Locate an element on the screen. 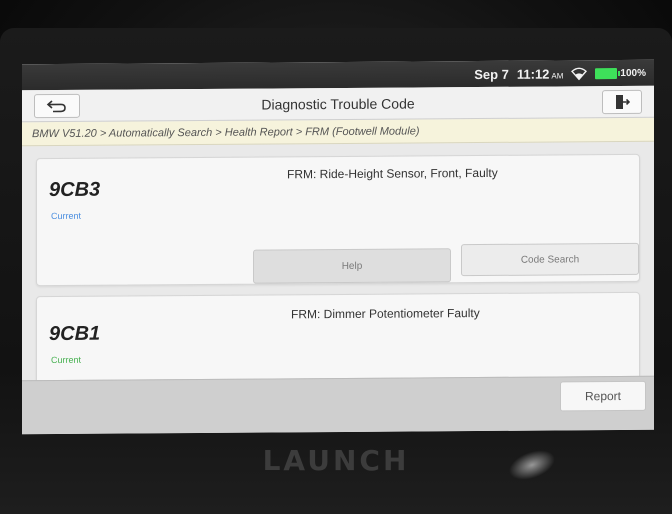 The image size is (672, 514). exit-icon is located at coordinates (623, 102).